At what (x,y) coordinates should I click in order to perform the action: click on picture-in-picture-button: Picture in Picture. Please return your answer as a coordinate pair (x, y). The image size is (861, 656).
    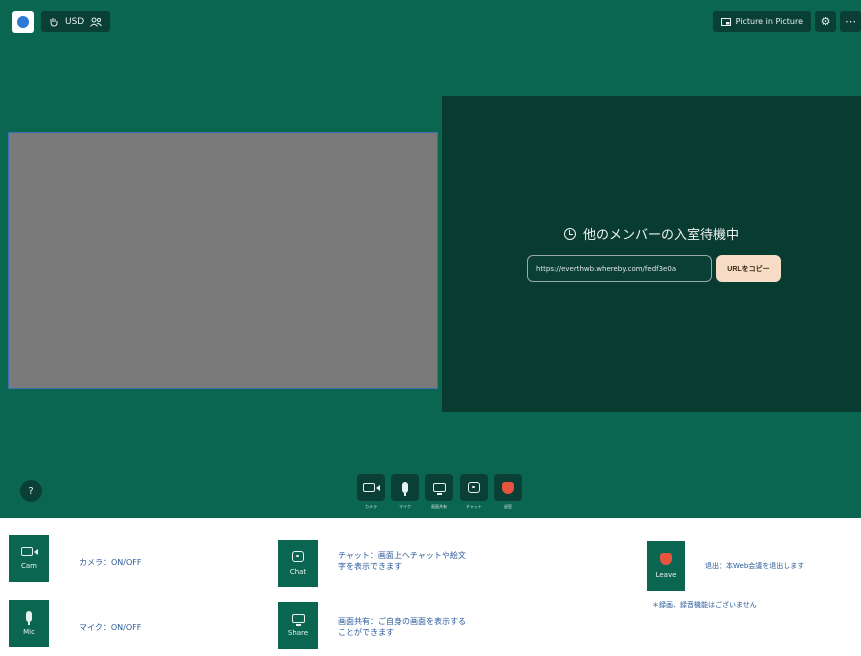
    Looking at the image, I should click on (761, 21).